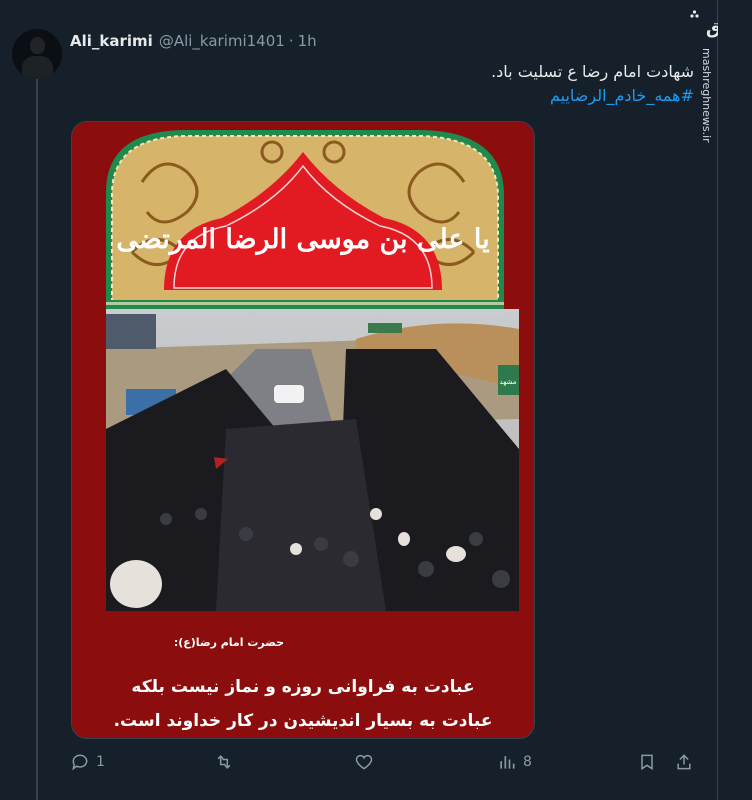 This screenshot has width=752, height=800. Describe the element at coordinates (100, 762) in the screenshot. I see `reply-count: 1` at that location.